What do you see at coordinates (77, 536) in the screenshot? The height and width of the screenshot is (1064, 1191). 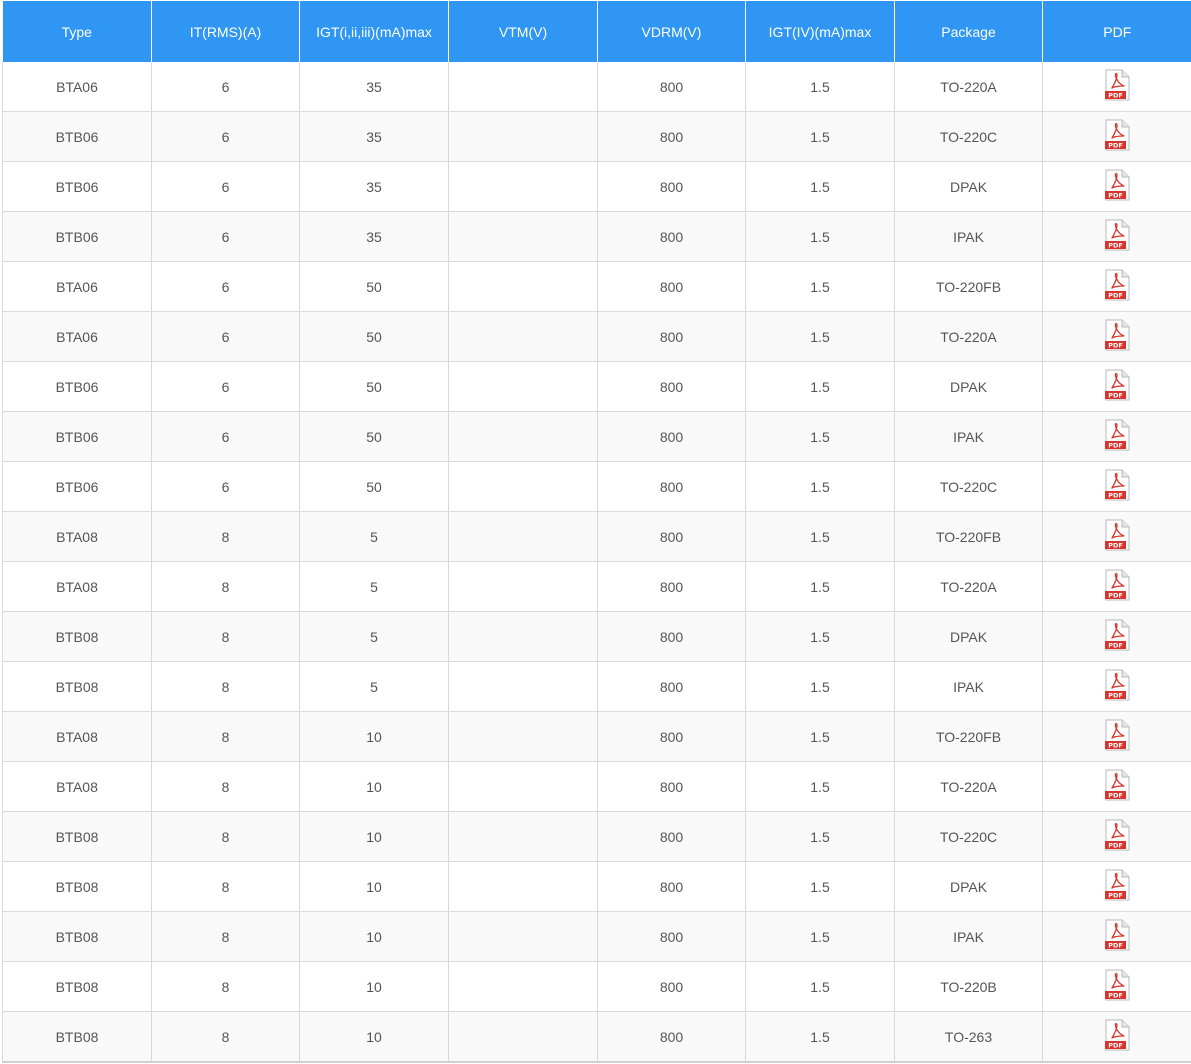 I see `cell-type: BTA08` at bounding box center [77, 536].